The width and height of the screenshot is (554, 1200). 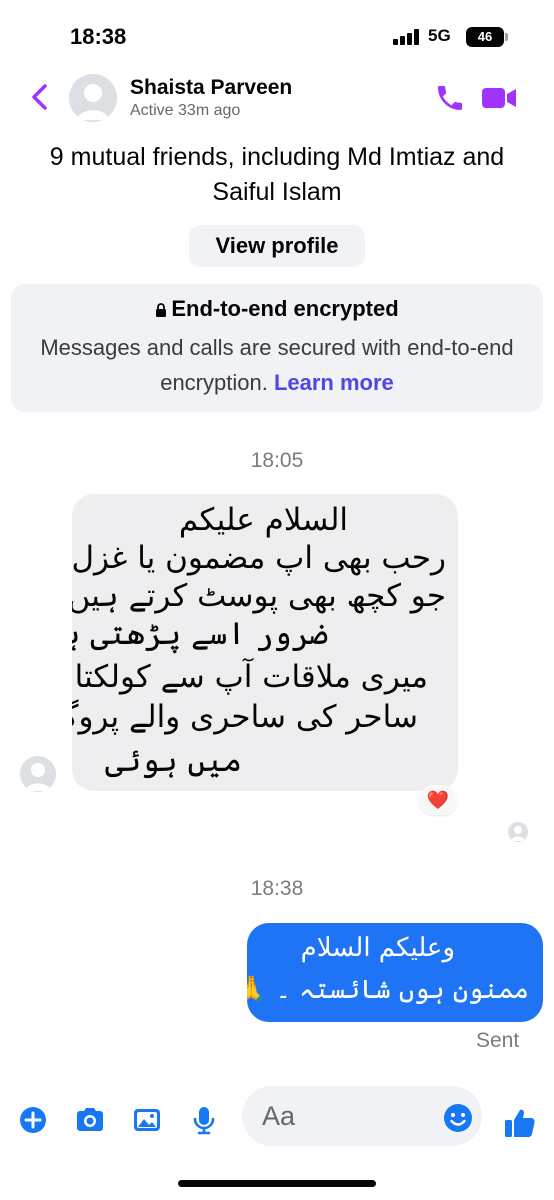 I want to click on microphone-icon, so click(x=204, y=1121).